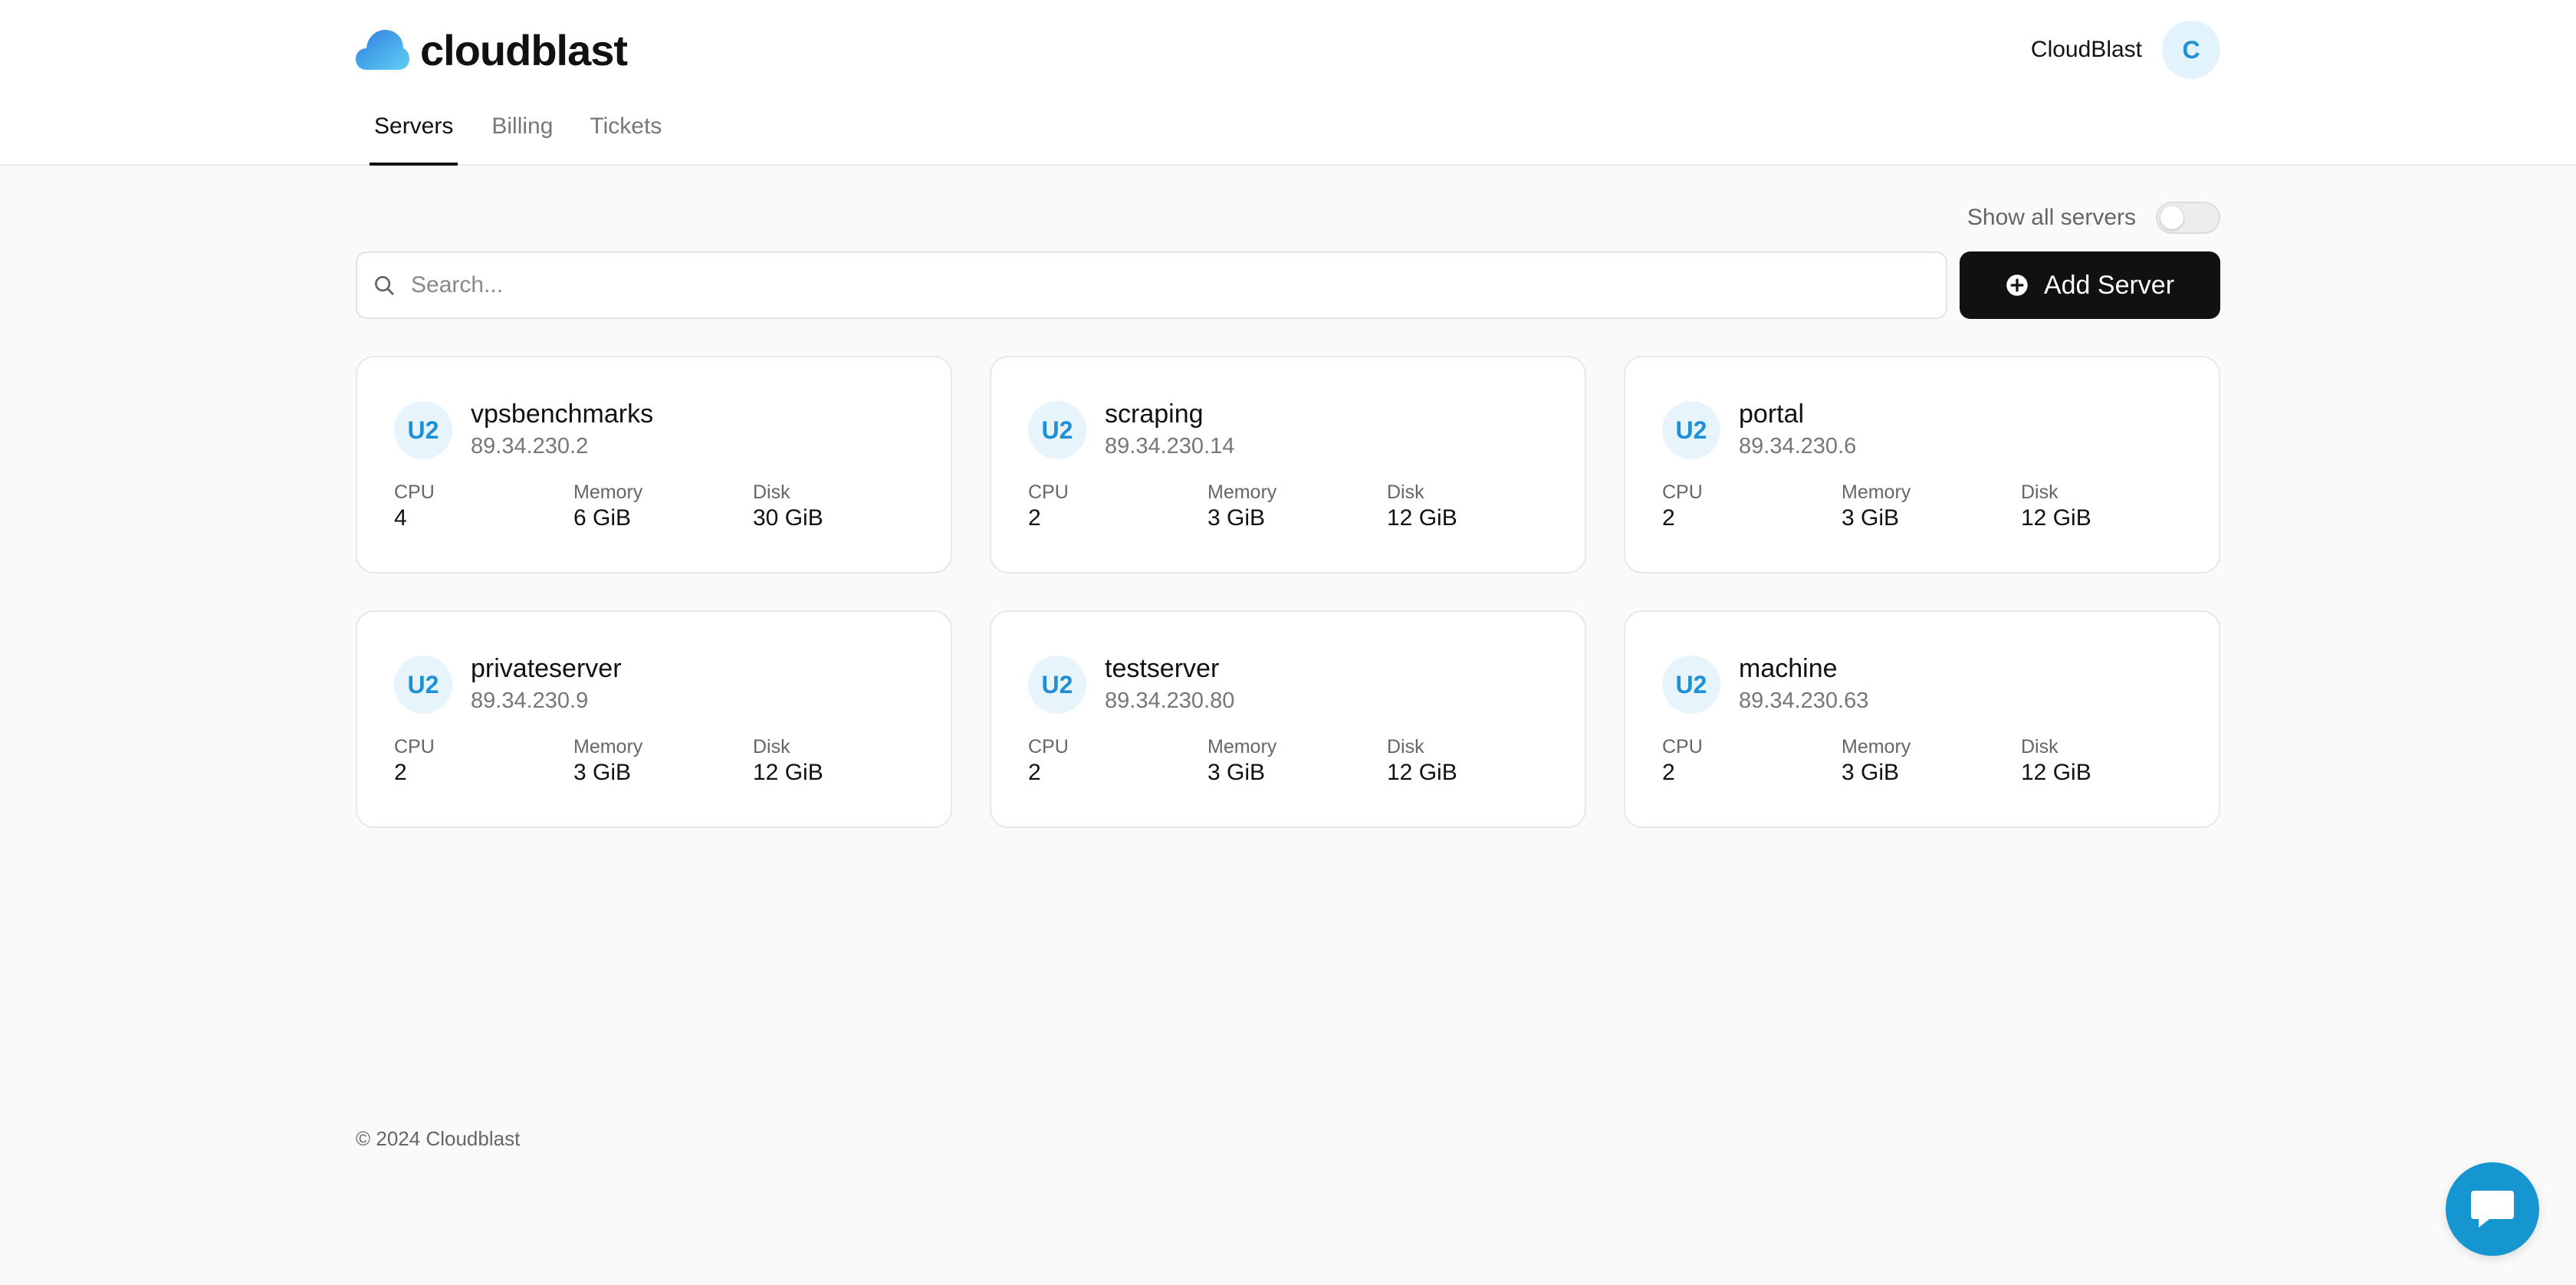  What do you see at coordinates (530, 446) in the screenshot?
I see `server-ip: 89.34.230.2` at bounding box center [530, 446].